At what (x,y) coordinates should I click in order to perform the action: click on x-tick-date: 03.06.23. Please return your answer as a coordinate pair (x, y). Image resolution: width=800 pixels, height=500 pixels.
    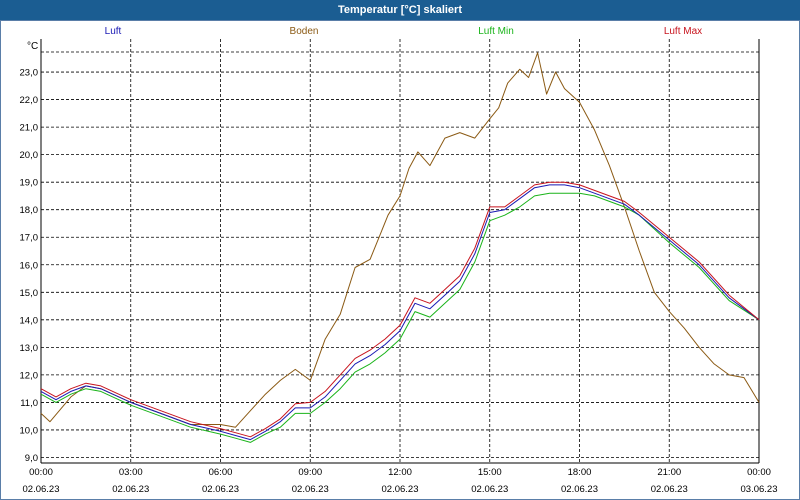
    Looking at the image, I should click on (759, 489).